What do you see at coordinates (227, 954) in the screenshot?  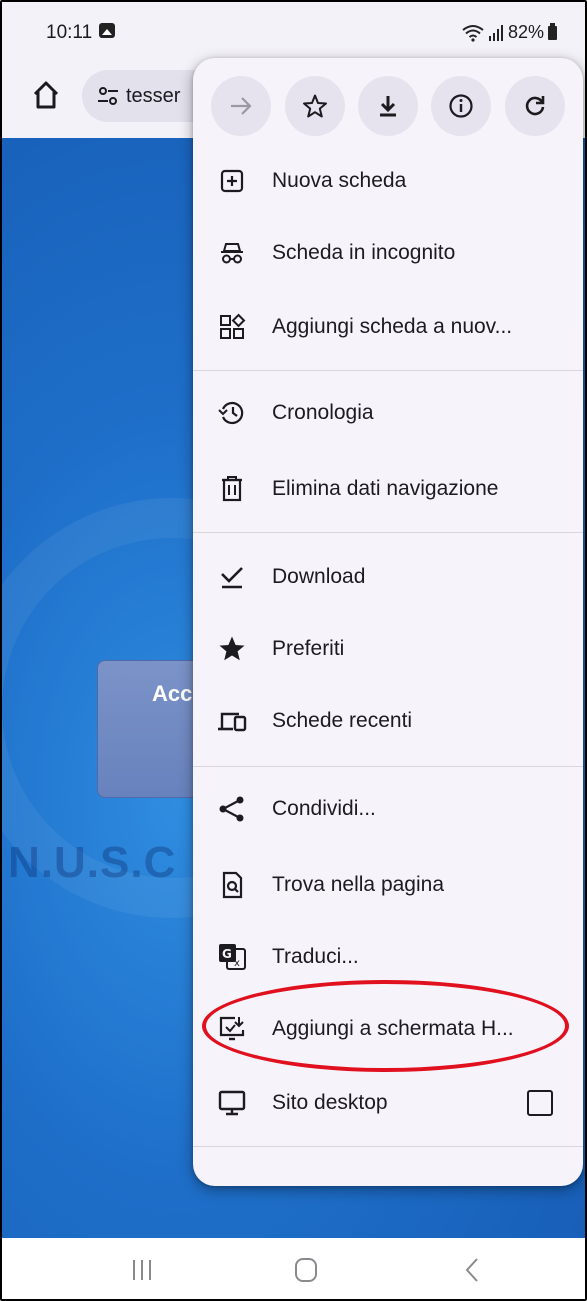 I see `svg-text: G` at bounding box center [227, 954].